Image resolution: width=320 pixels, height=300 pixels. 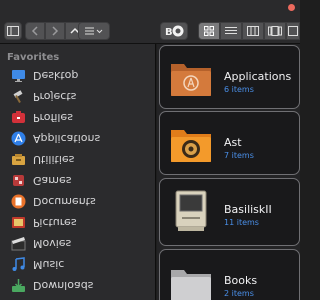 I want to click on folder-name: Books, so click(x=241, y=280).